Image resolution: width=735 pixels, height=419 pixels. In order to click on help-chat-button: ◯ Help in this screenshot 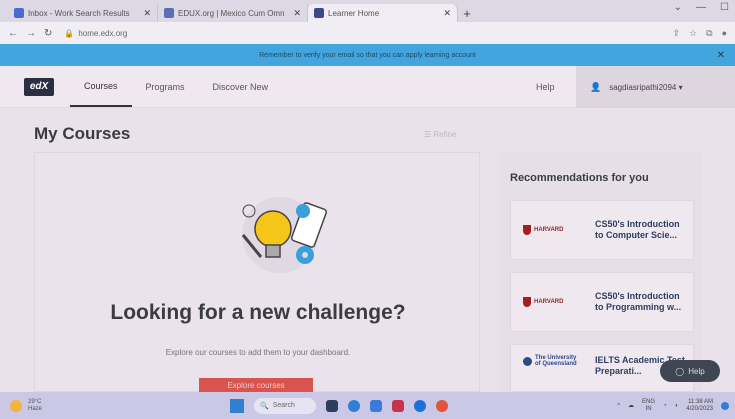, I will do `click(690, 371)`.